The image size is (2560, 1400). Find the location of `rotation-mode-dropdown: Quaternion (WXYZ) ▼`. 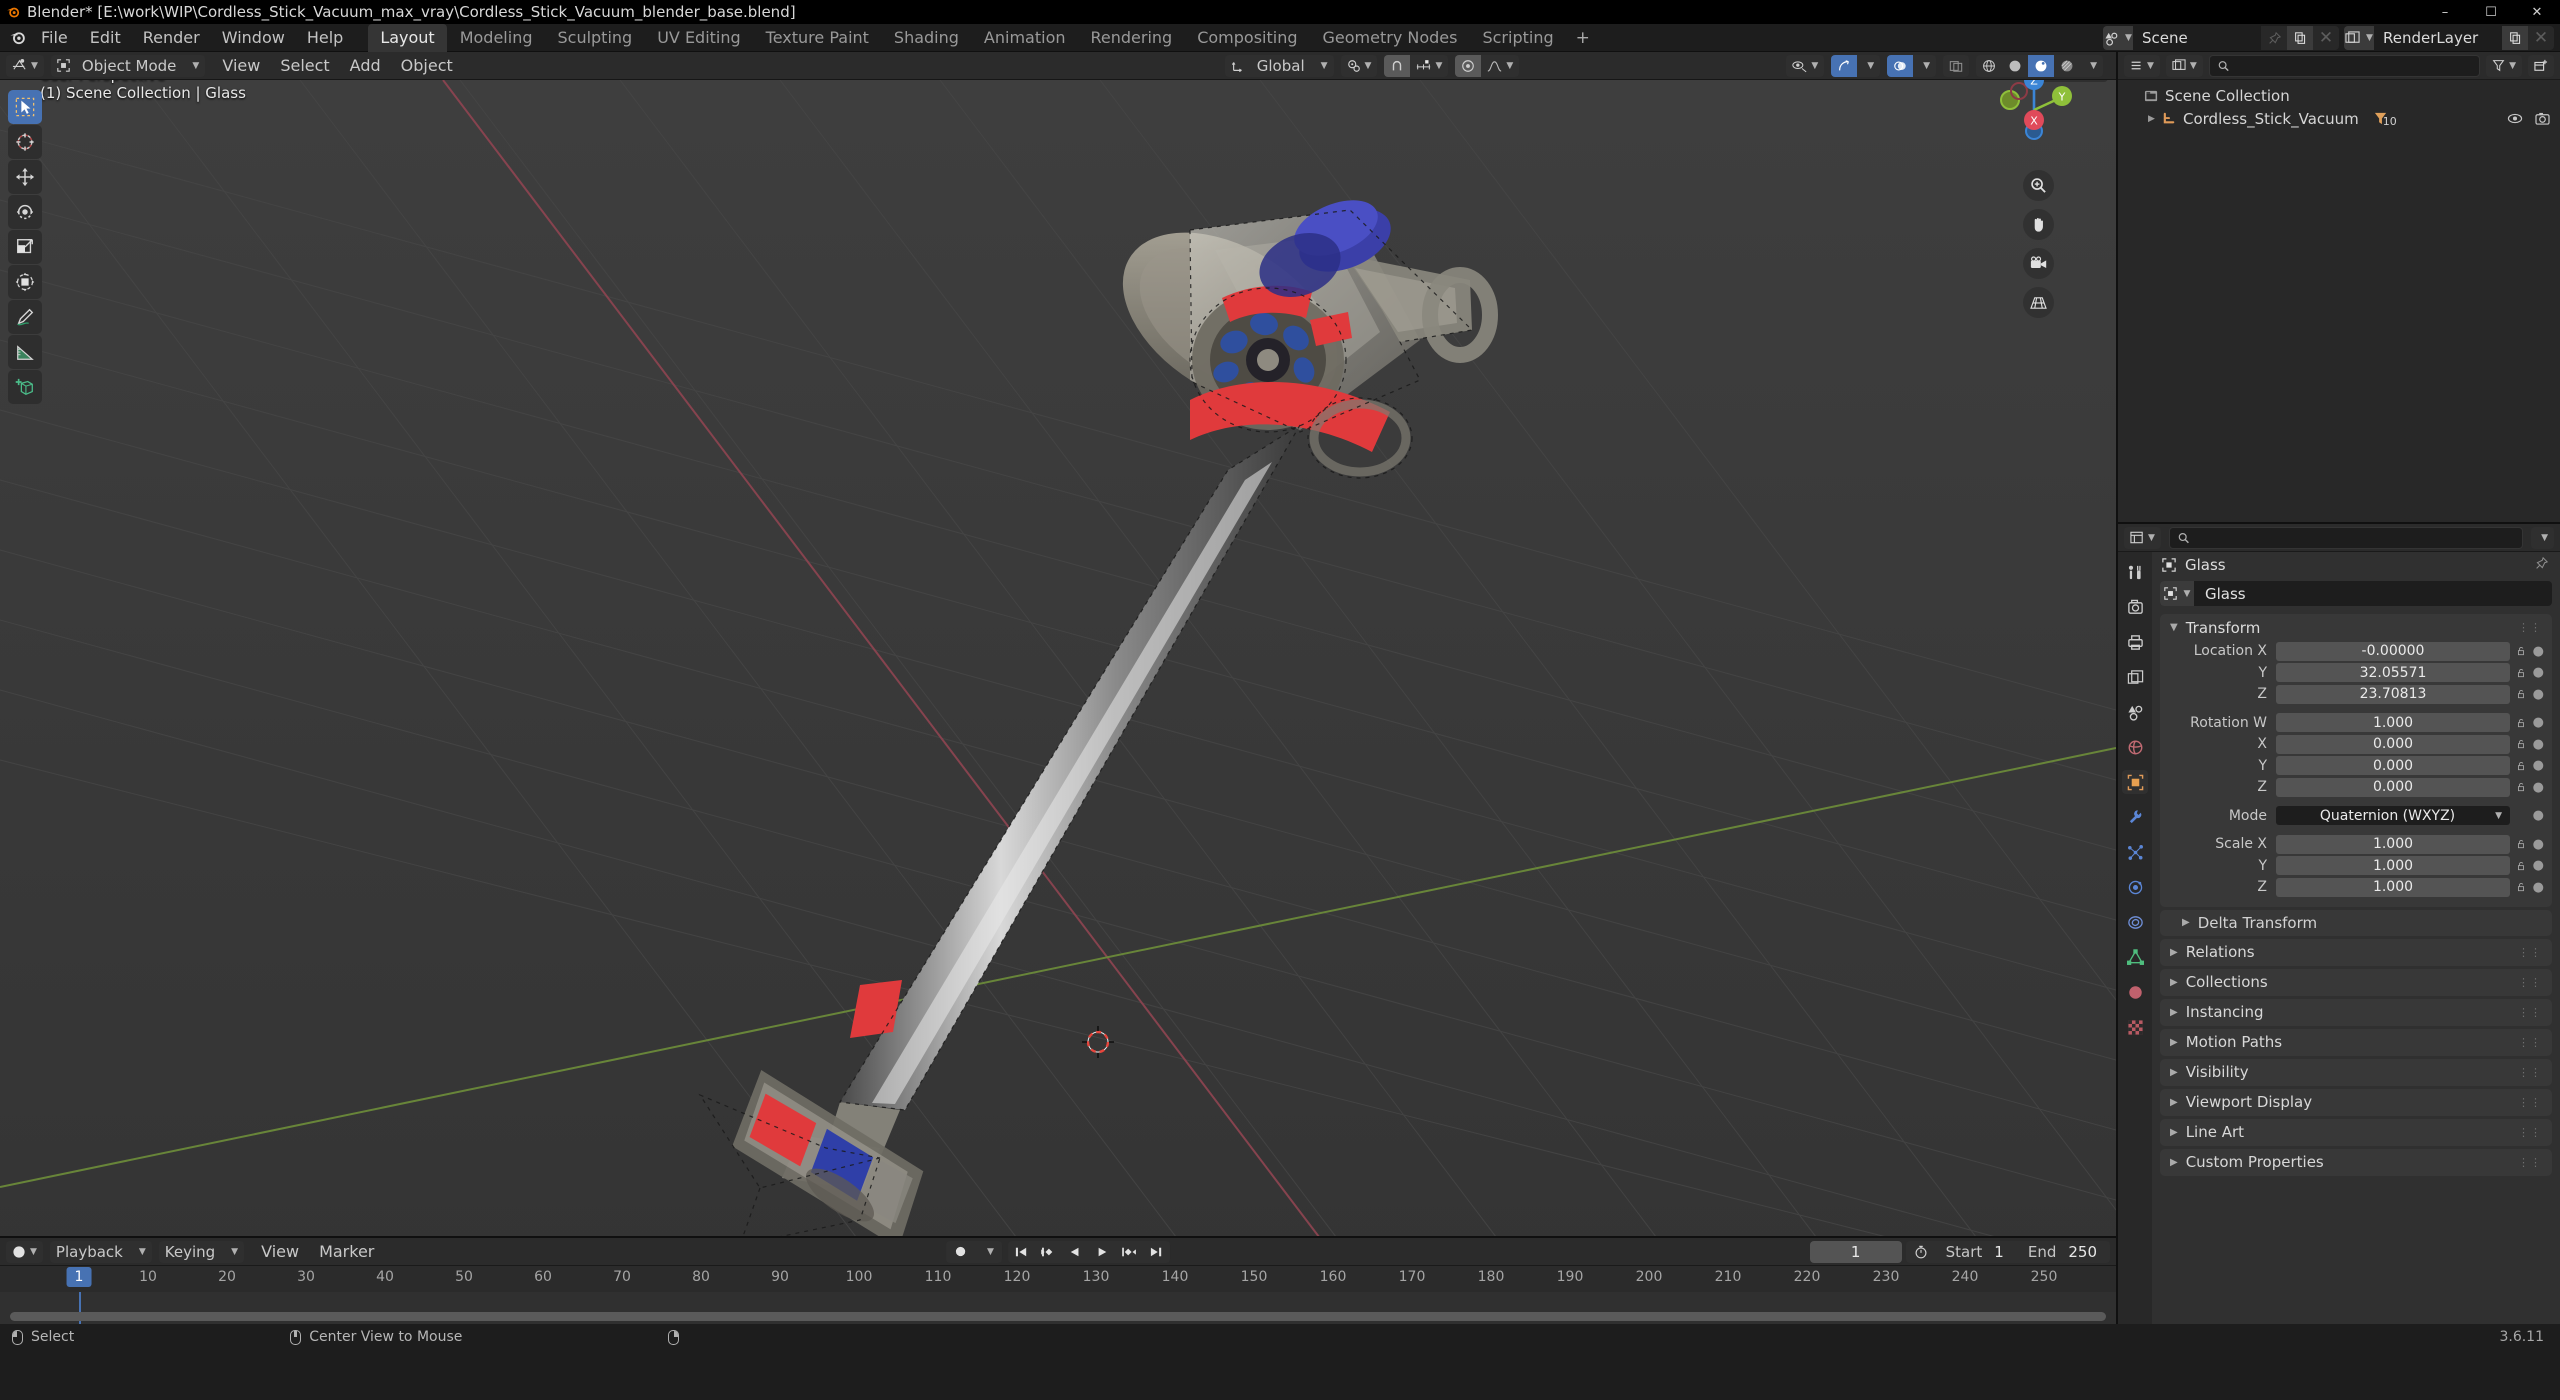

rotation-mode-dropdown: Quaternion (WXYZ) ▼ is located at coordinates (2393, 815).